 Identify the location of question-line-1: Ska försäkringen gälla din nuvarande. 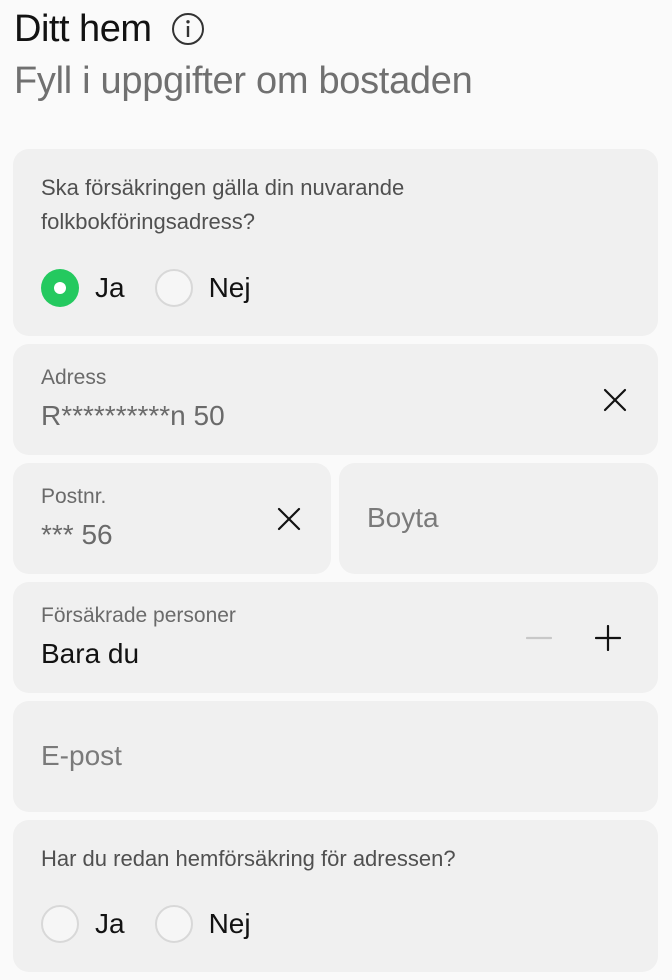
(223, 187).